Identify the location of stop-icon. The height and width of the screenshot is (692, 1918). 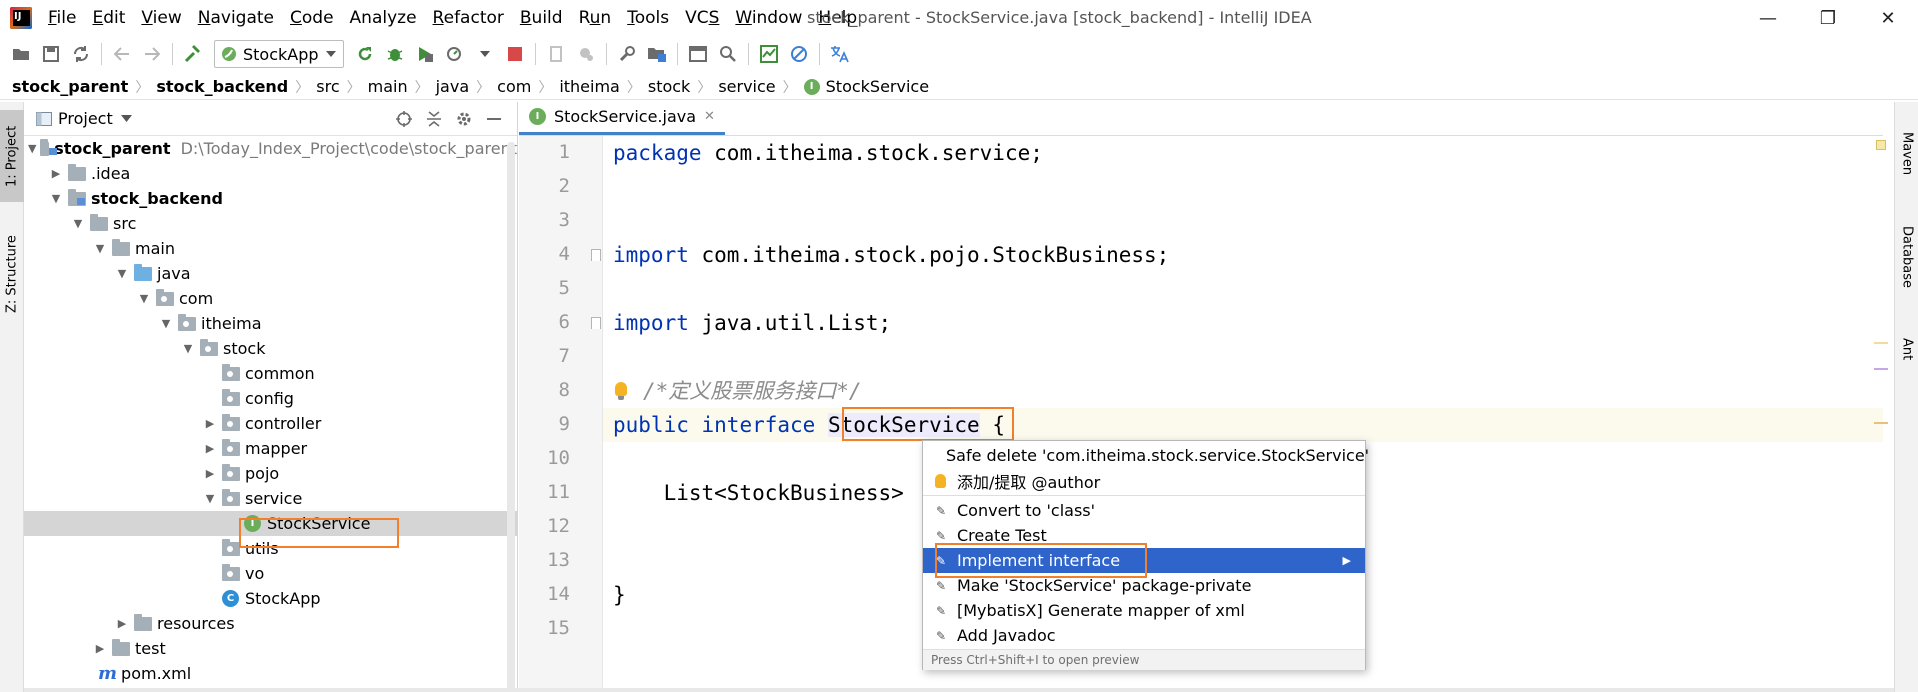
(515, 54).